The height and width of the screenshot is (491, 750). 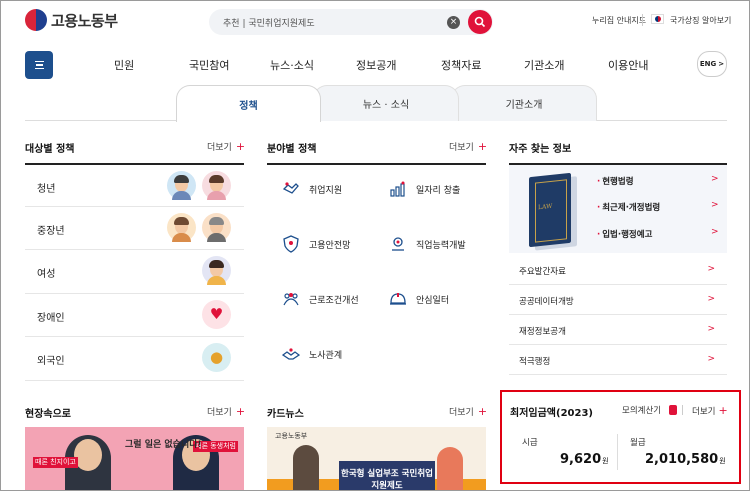 What do you see at coordinates (424, 189) in the screenshot?
I see `field-item-job-creation: 일자리 창출` at bounding box center [424, 189].